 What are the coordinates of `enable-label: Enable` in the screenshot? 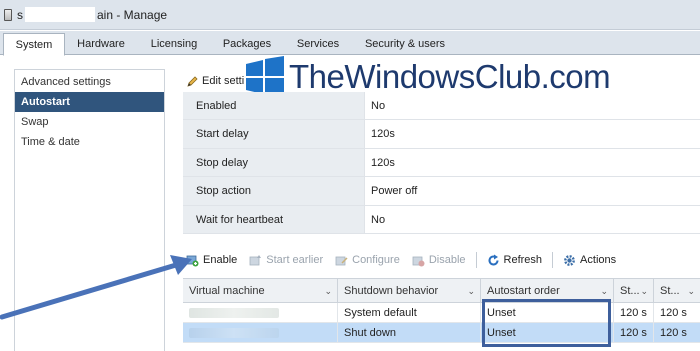 It's located at (220, 260).